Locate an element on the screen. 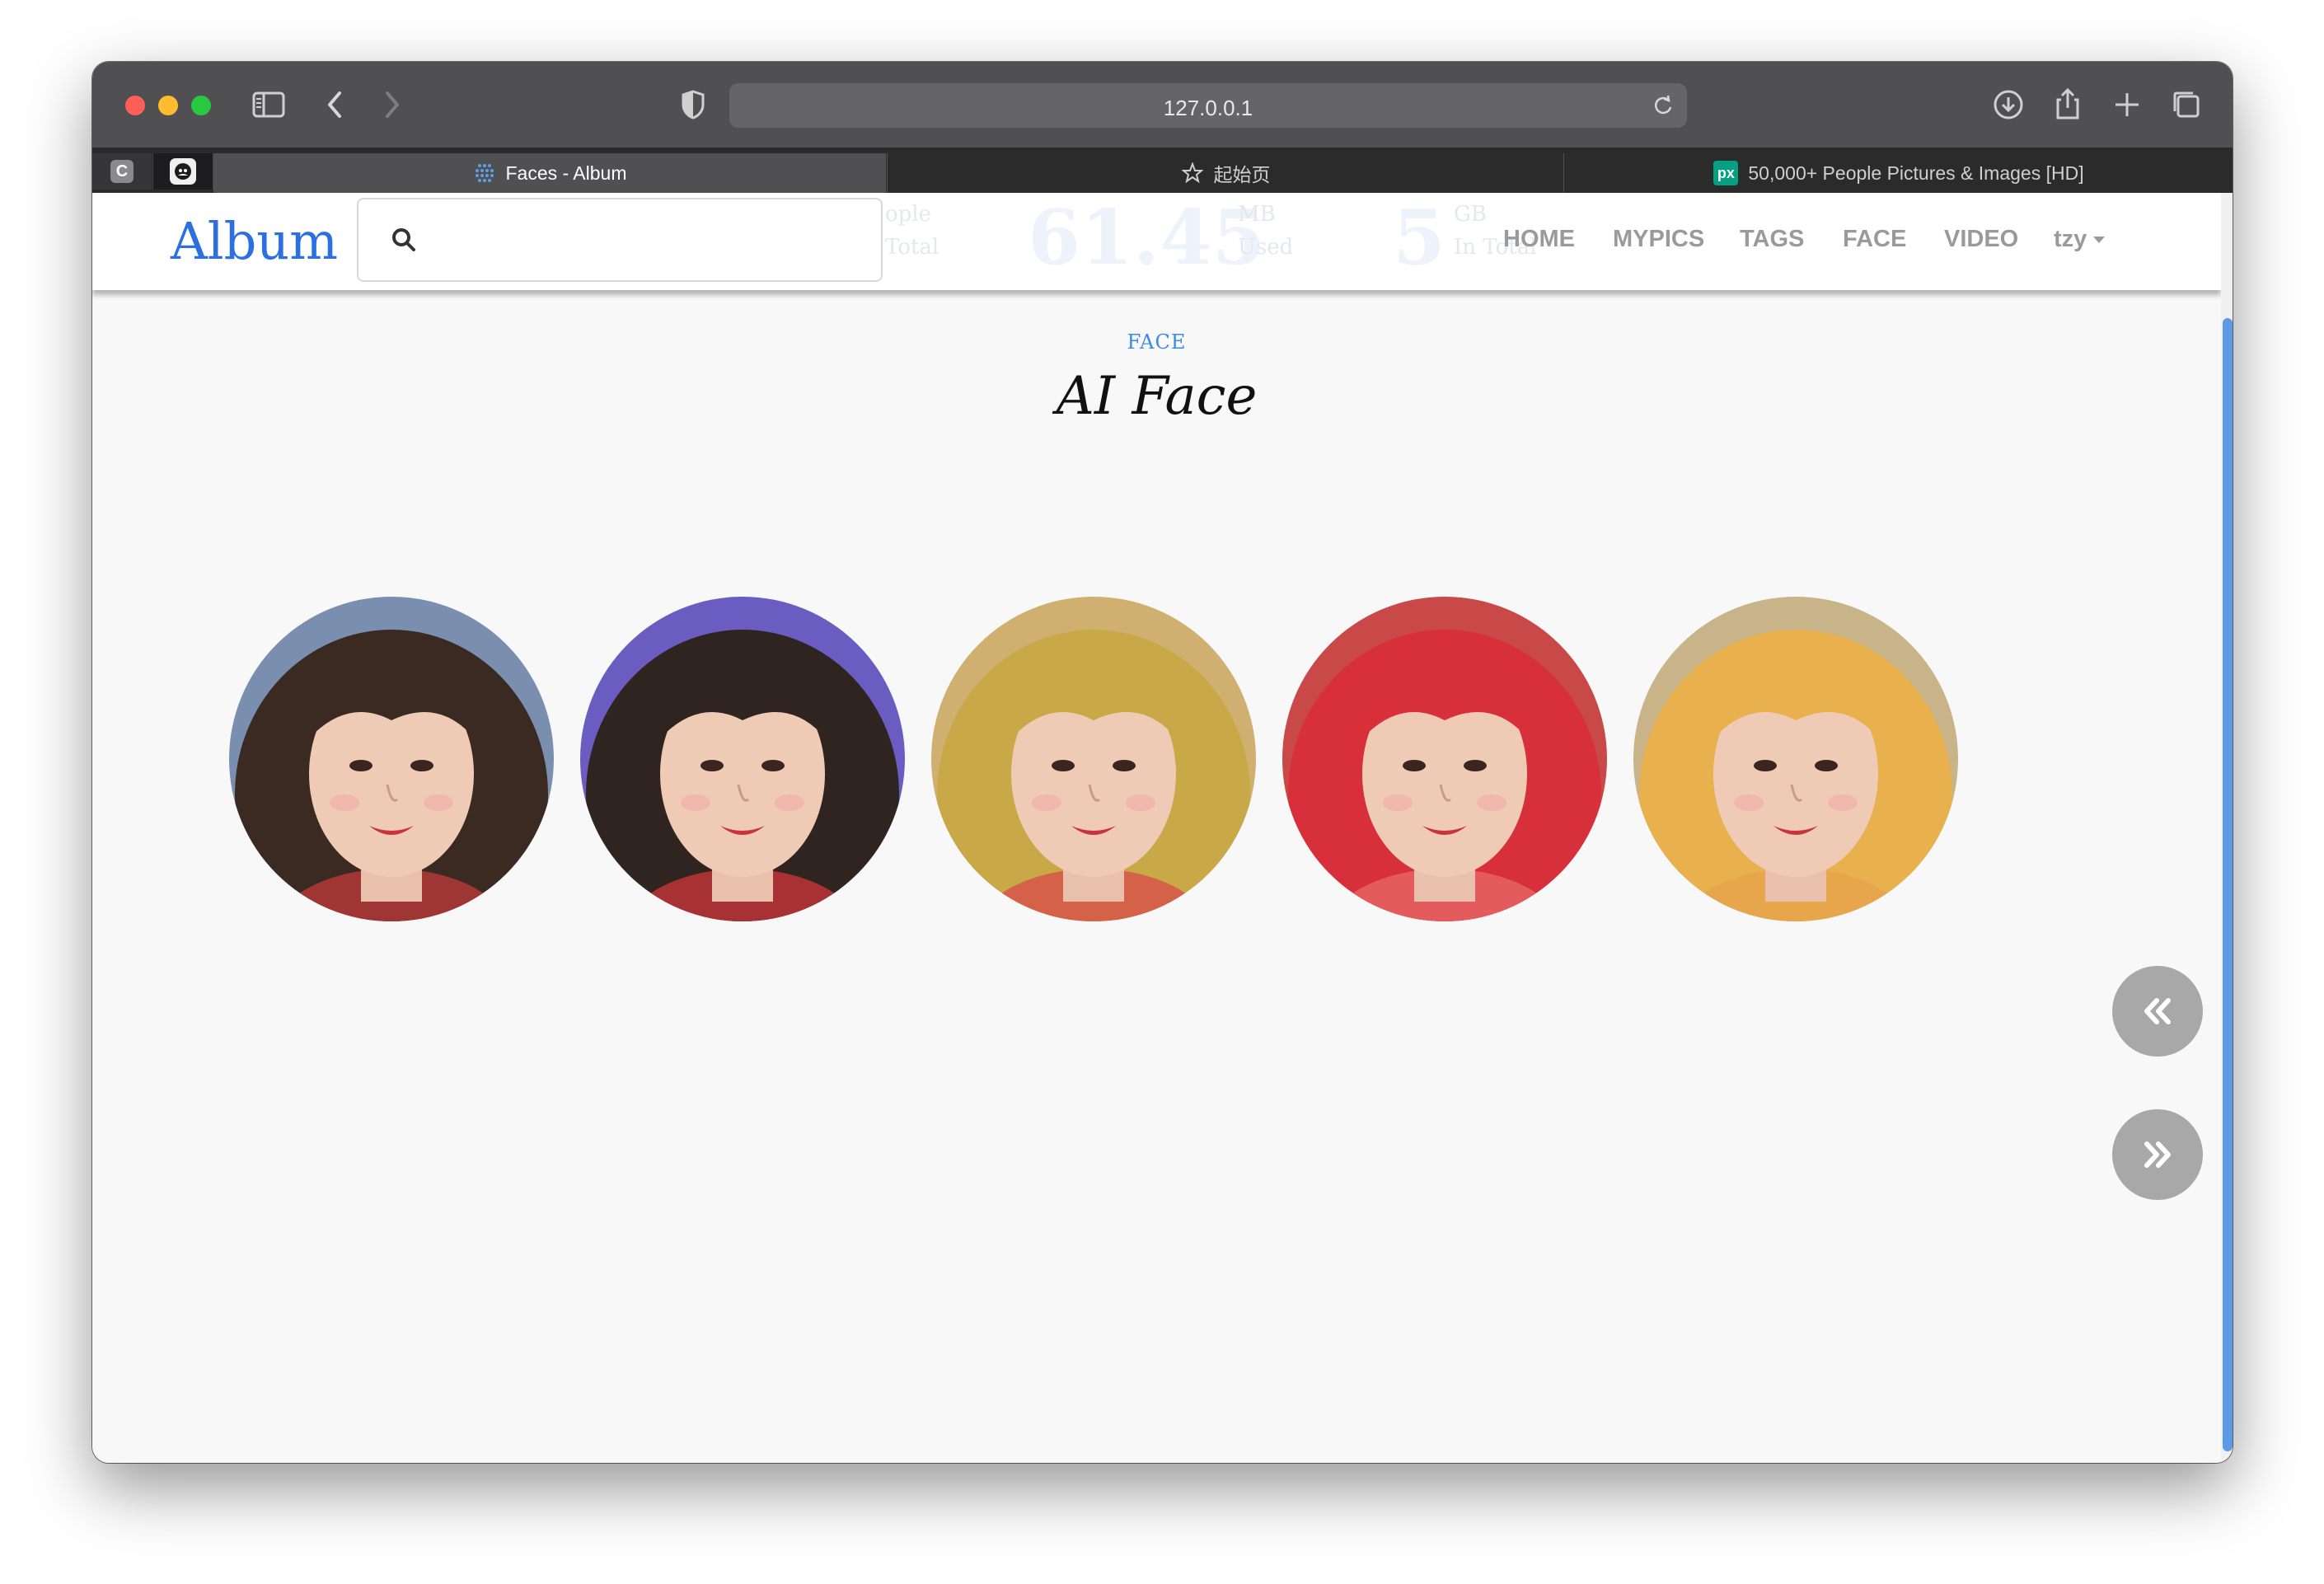 Image resolution: width=2324 pixels, height=1584 pixels. pinned-tab-c: C is located at coordinates (122, 171).